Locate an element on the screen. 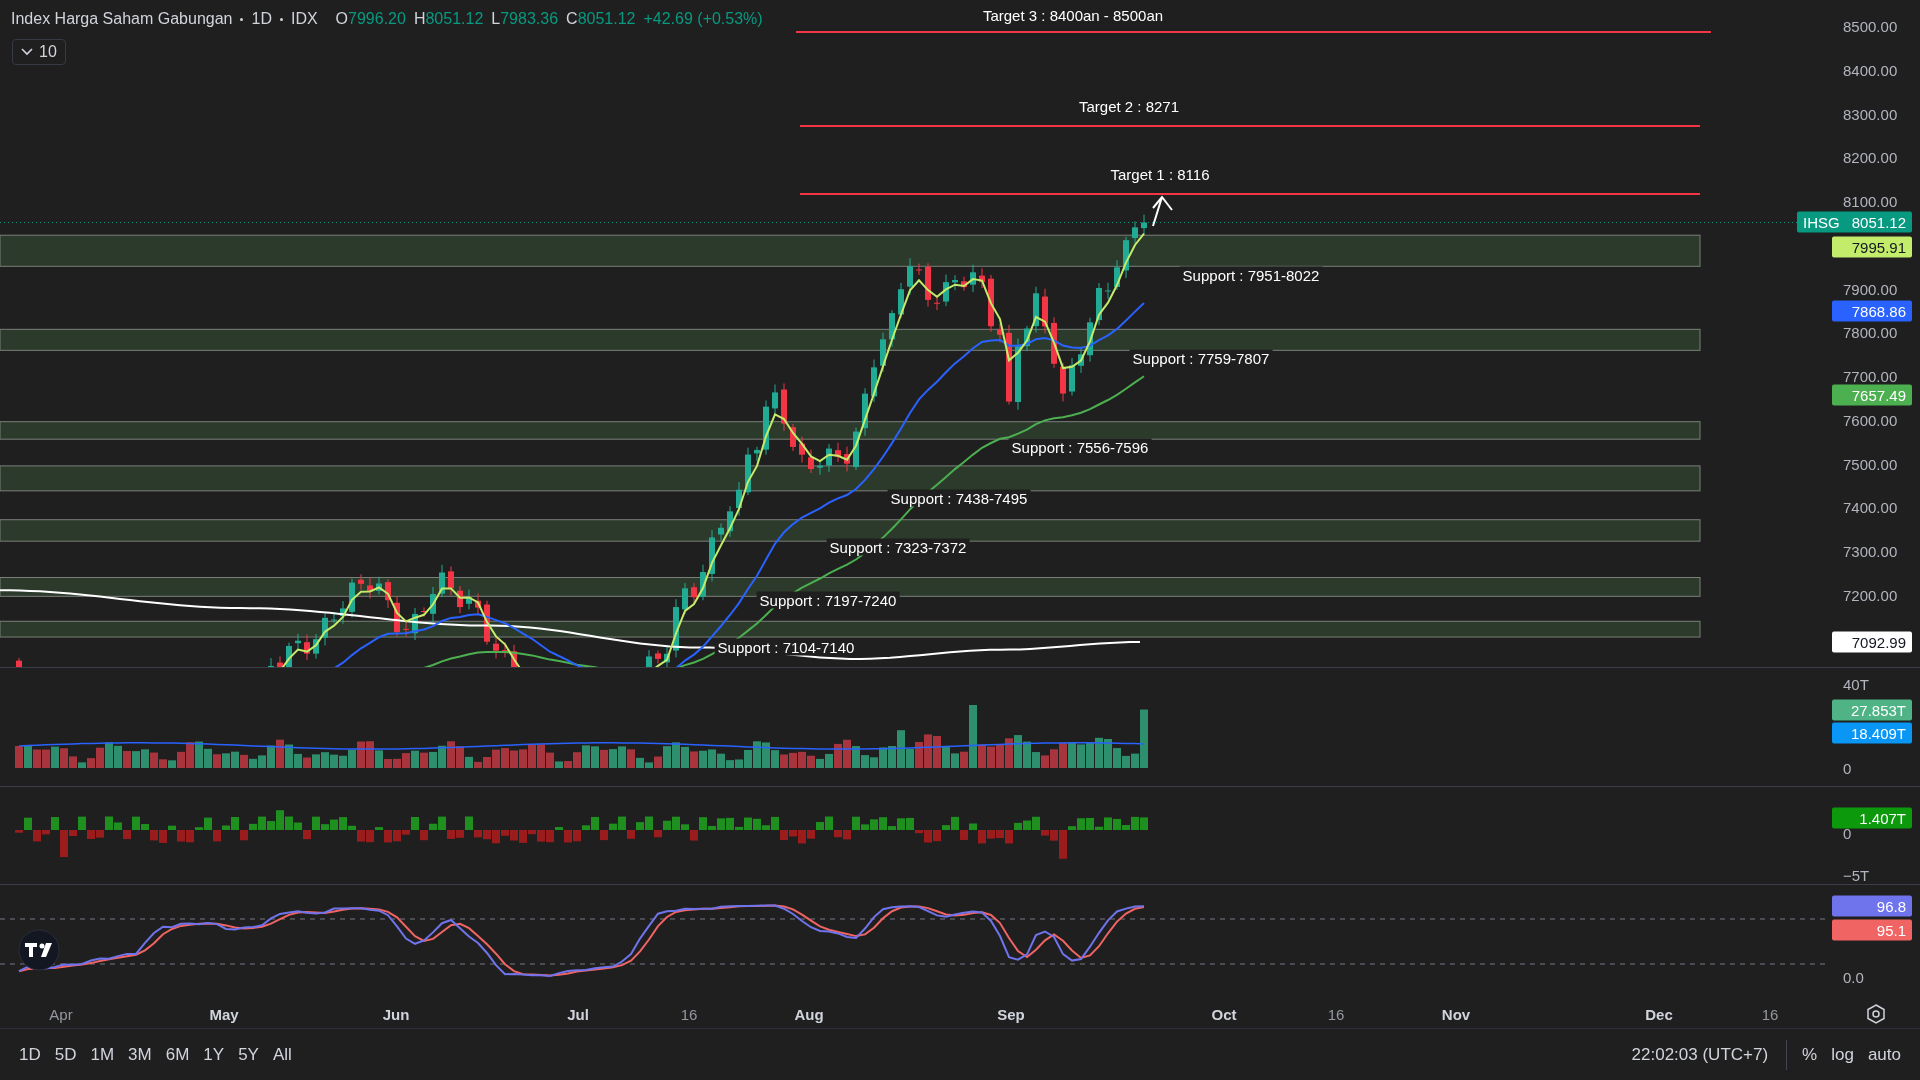 The width and height of the screenshot is (1920, 1080). scale-button: log is located at coordinates (1842, 1054).